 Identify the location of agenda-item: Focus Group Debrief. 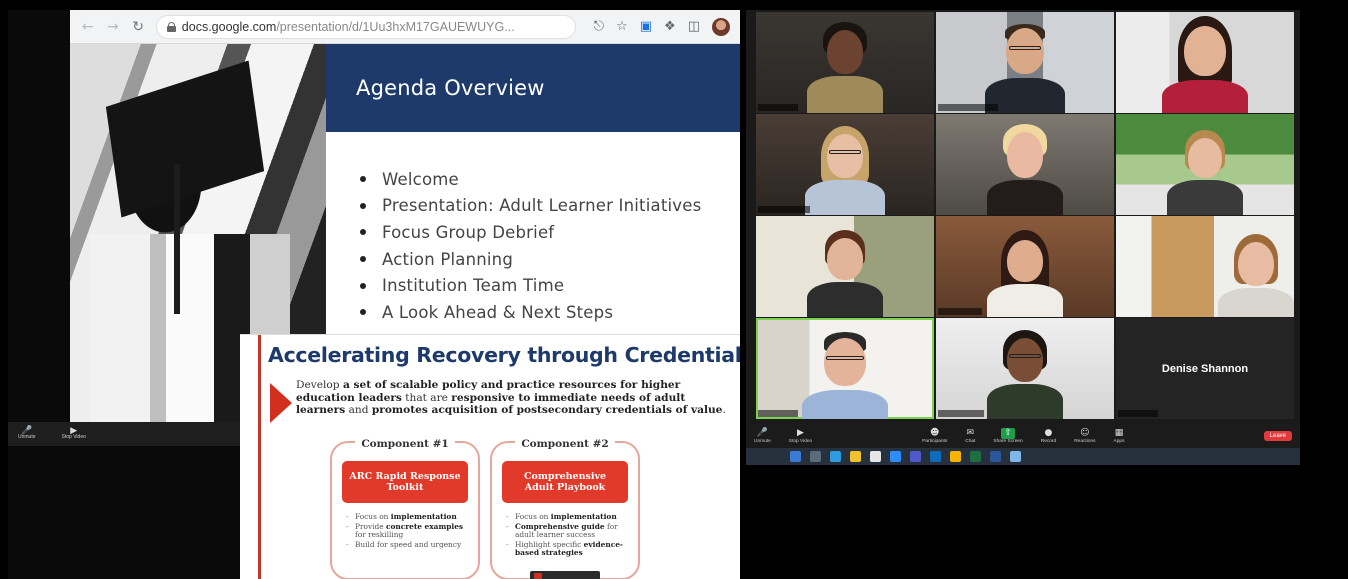
(550, 232).